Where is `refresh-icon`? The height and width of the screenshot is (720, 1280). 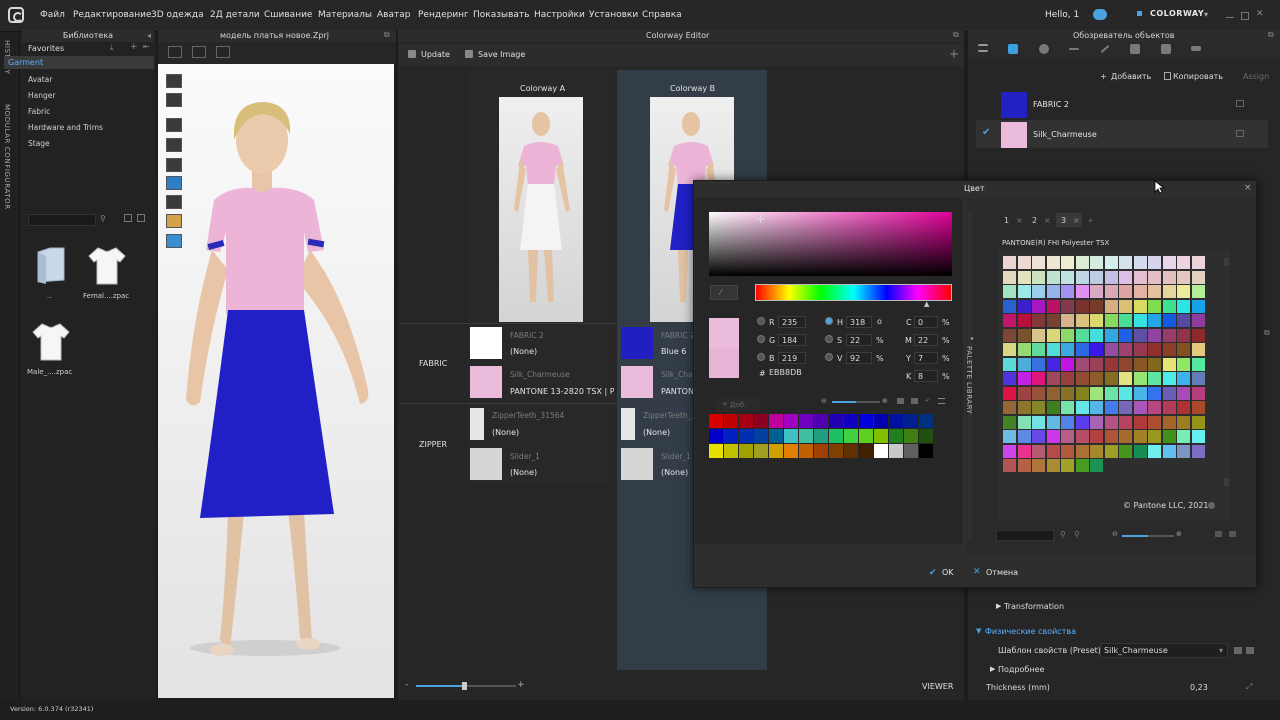 refresh-icon is located at coordinates (128, 218).